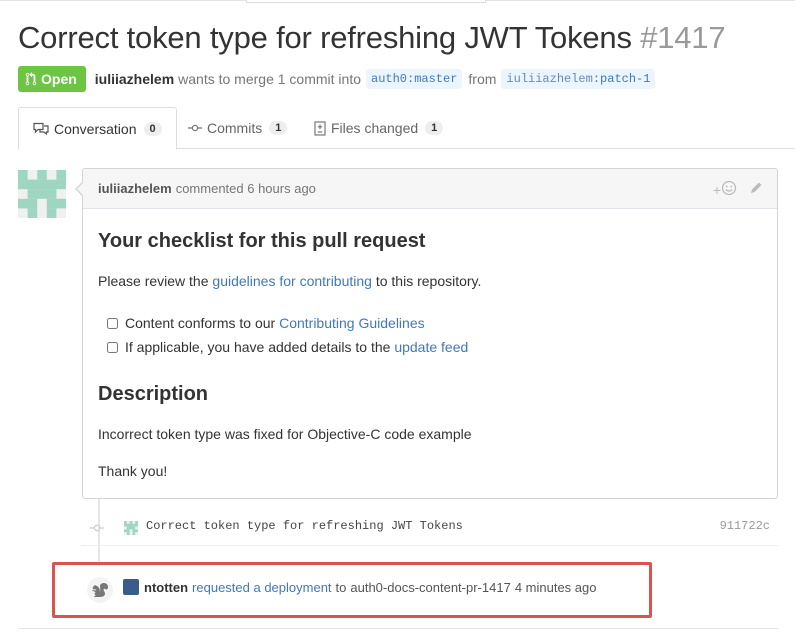  Describe the element at coordinates (549, 79) in the screenshot. I see `head-branch-user: iuliiazhelem` at that location.